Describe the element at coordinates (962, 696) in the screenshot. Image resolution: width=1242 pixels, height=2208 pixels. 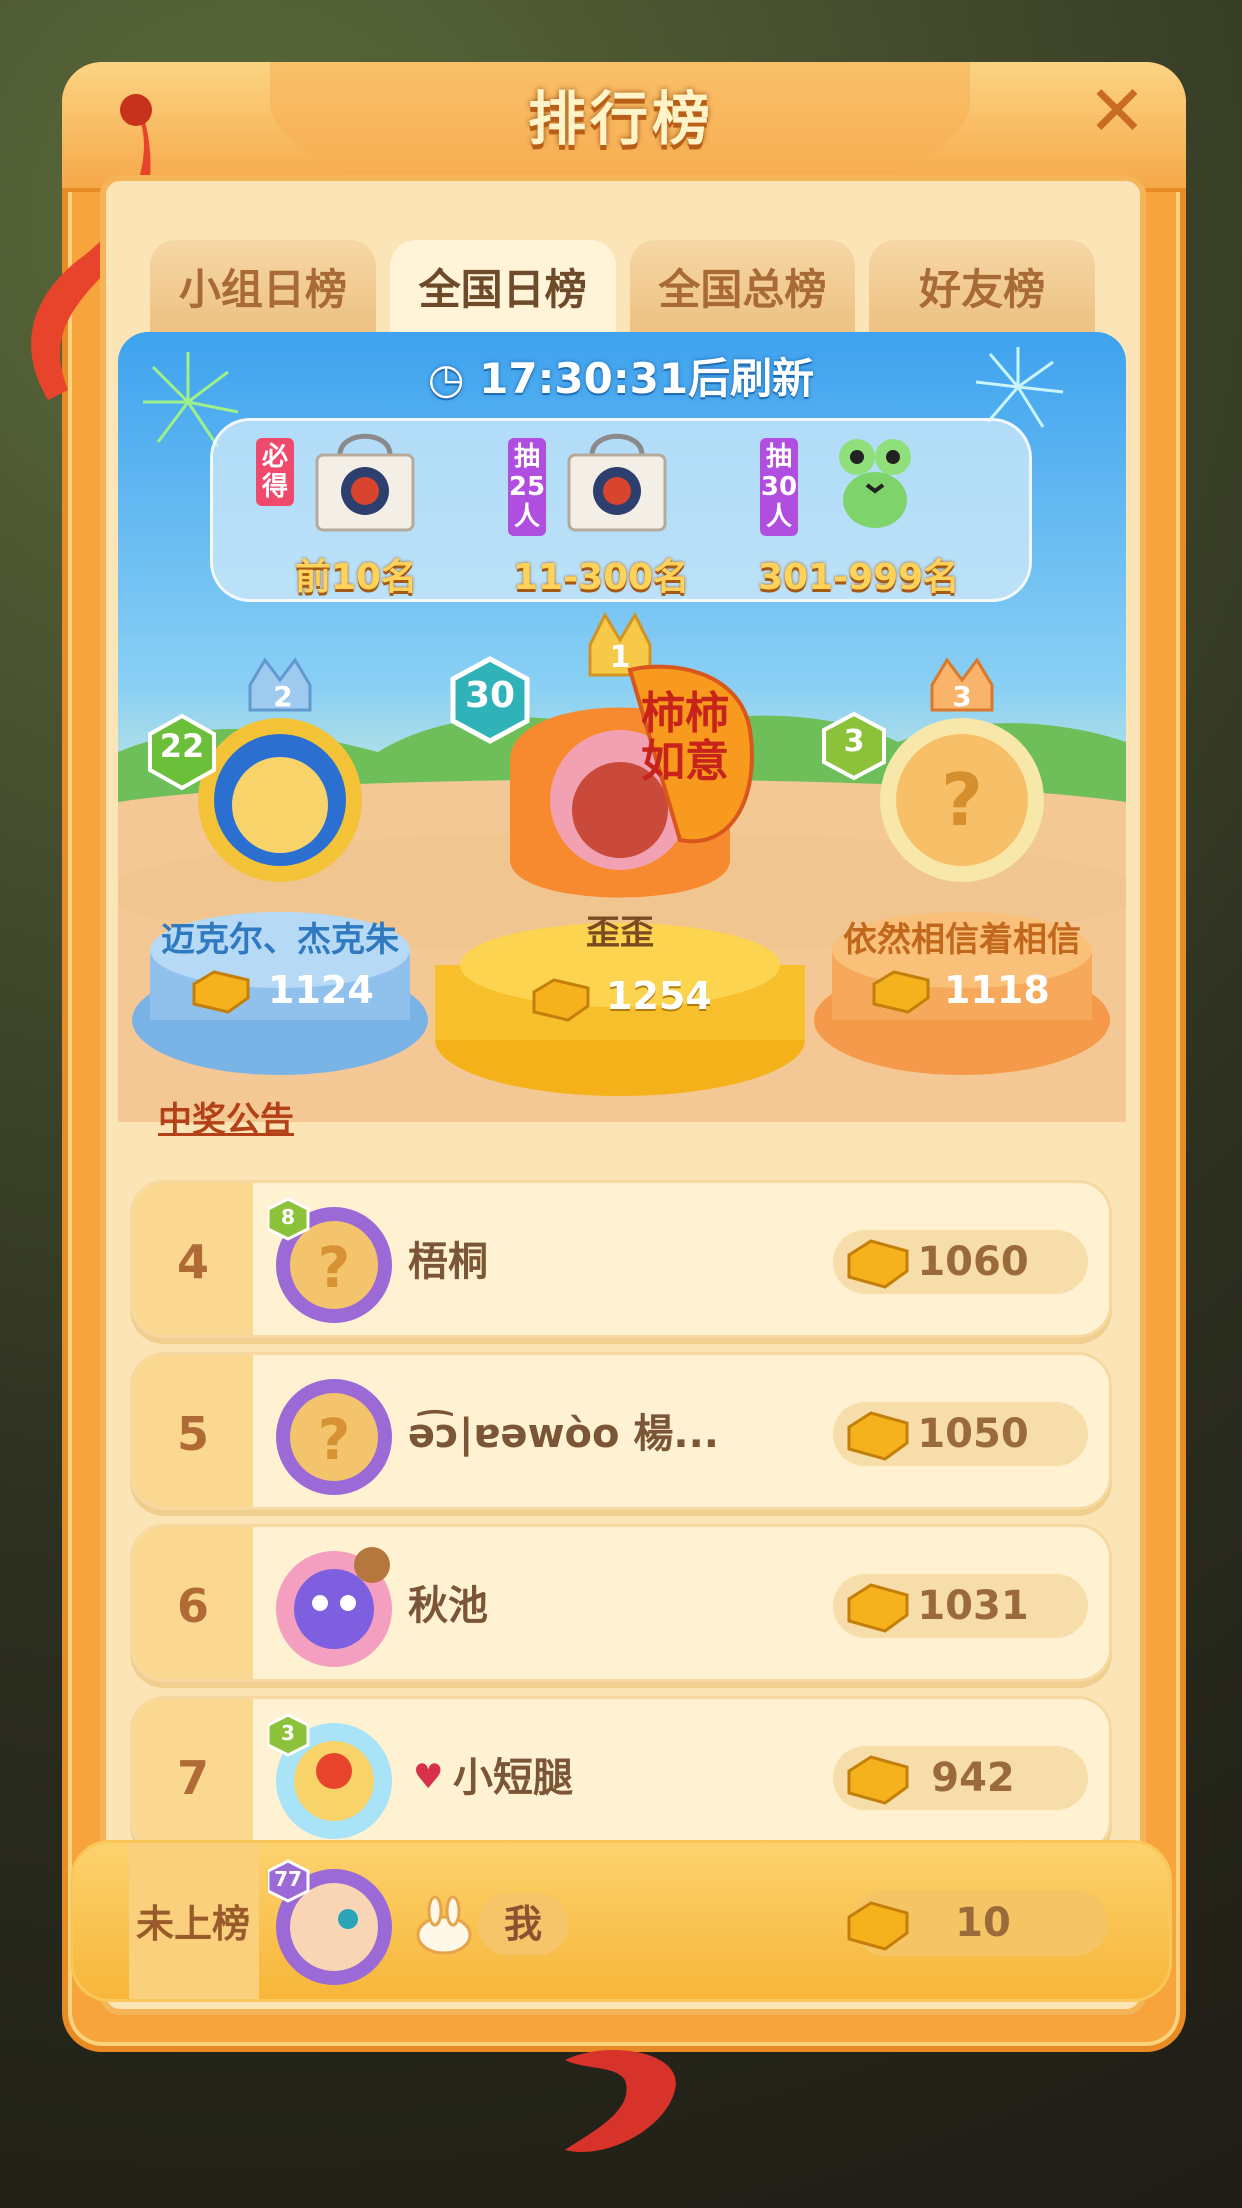
I see `rank-third: 3` at that location.